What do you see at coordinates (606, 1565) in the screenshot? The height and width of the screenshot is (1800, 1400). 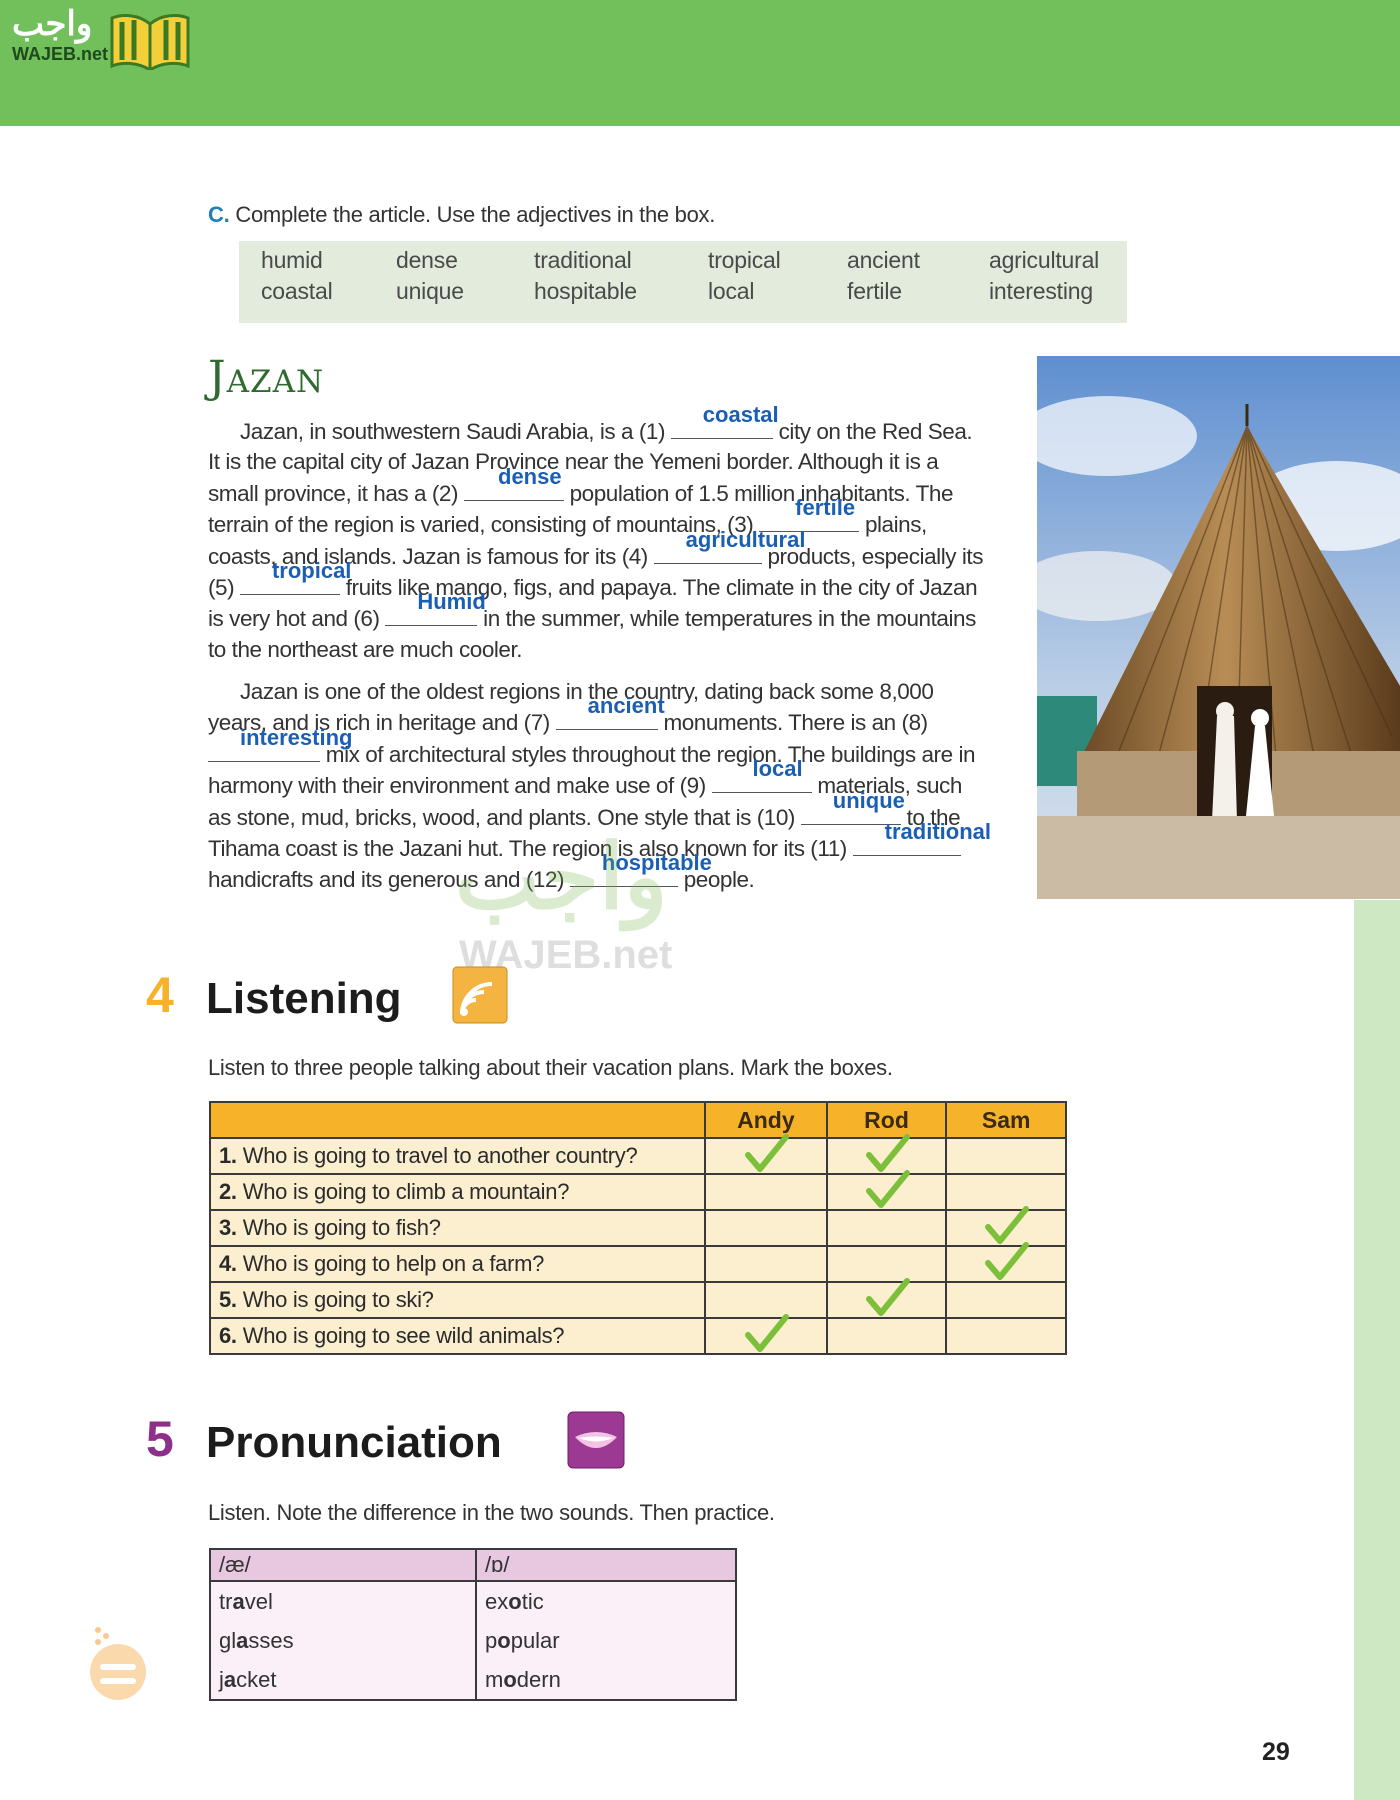 I see `sound-header: /ɒ/` at bounding box center [606, 1565].